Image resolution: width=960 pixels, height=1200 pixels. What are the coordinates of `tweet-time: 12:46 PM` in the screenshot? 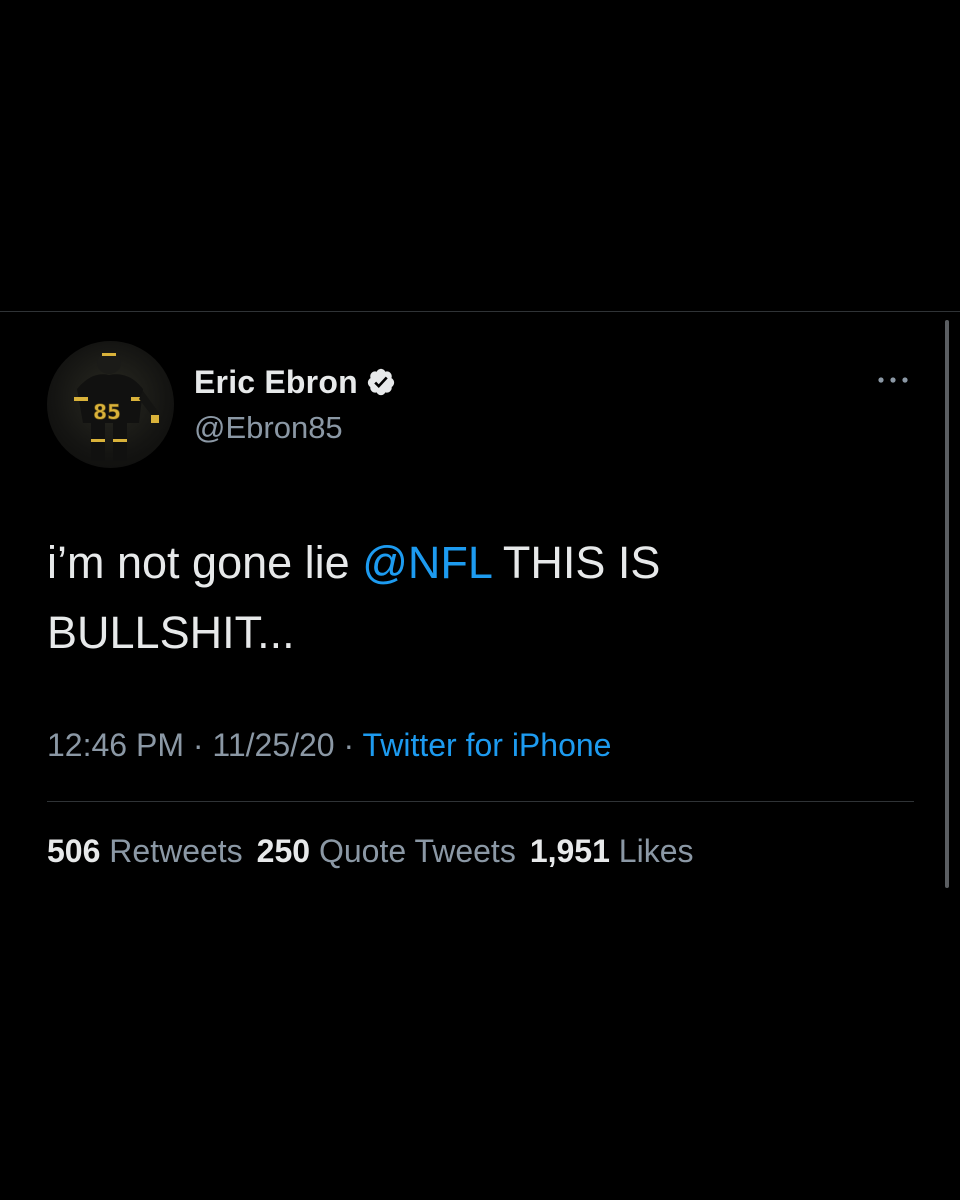 It's located at (115, 745).